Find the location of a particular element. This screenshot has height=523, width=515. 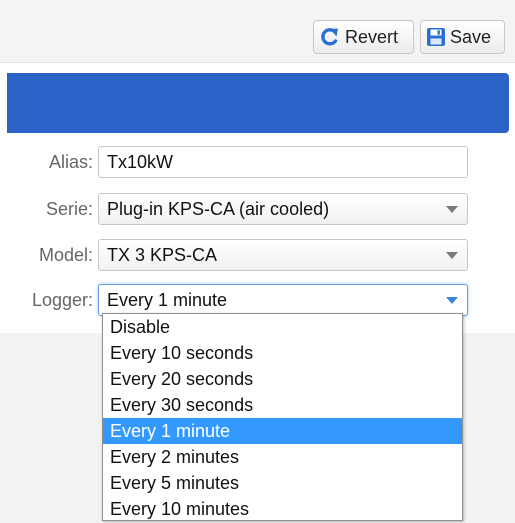

revert-button: Revert is located at coordinates (363, 37).